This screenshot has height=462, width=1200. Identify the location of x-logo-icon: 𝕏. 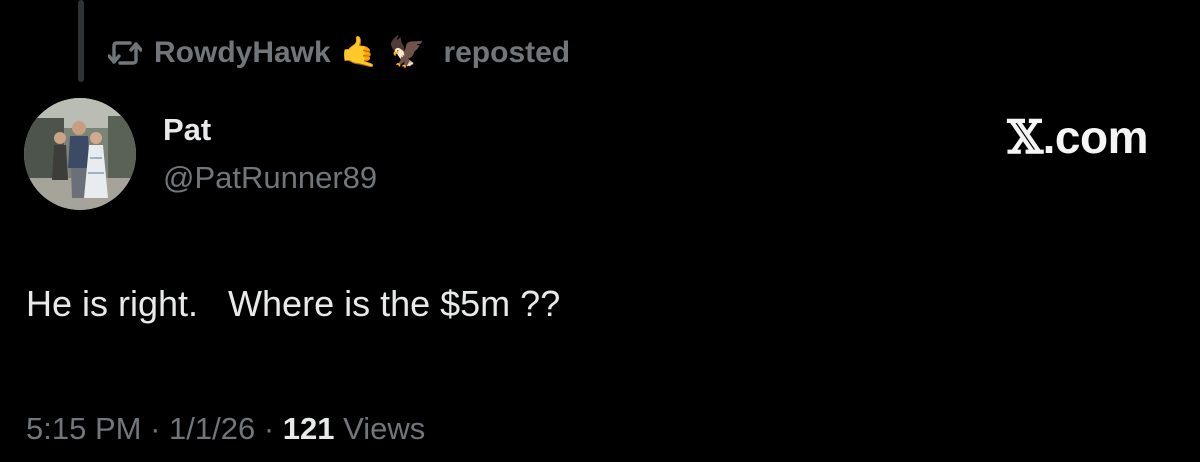
(1025, 137).